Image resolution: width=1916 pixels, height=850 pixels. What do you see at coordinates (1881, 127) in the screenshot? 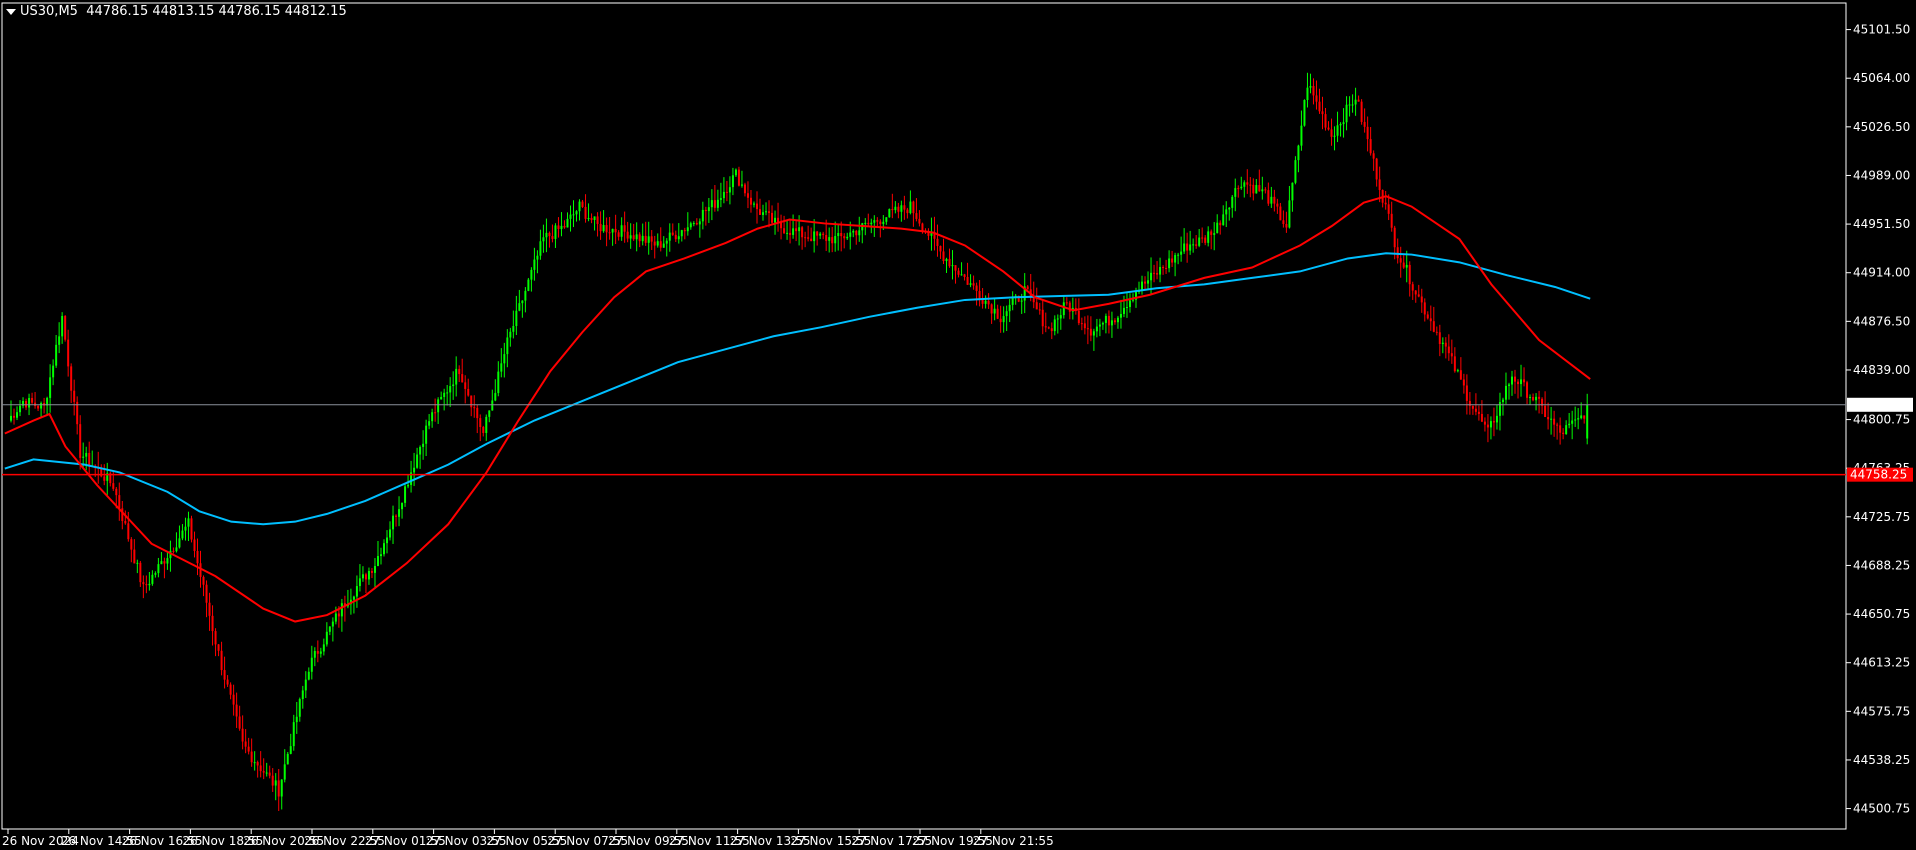
I see `y-tick-label: 45026.50` at bounding box center [1881, 127].